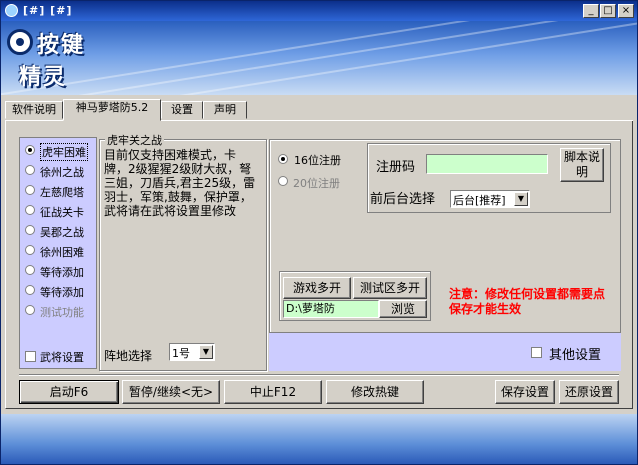  Describe the element at coordinates (58, 151) in the screenshot. I see `mode-hulao-hard: 虎牢困难` at that location.